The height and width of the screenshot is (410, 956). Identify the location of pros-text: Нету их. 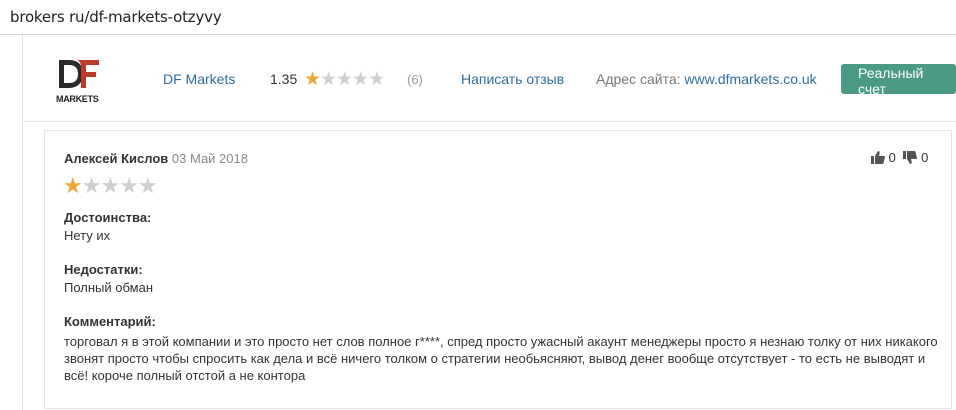
(87, 235).